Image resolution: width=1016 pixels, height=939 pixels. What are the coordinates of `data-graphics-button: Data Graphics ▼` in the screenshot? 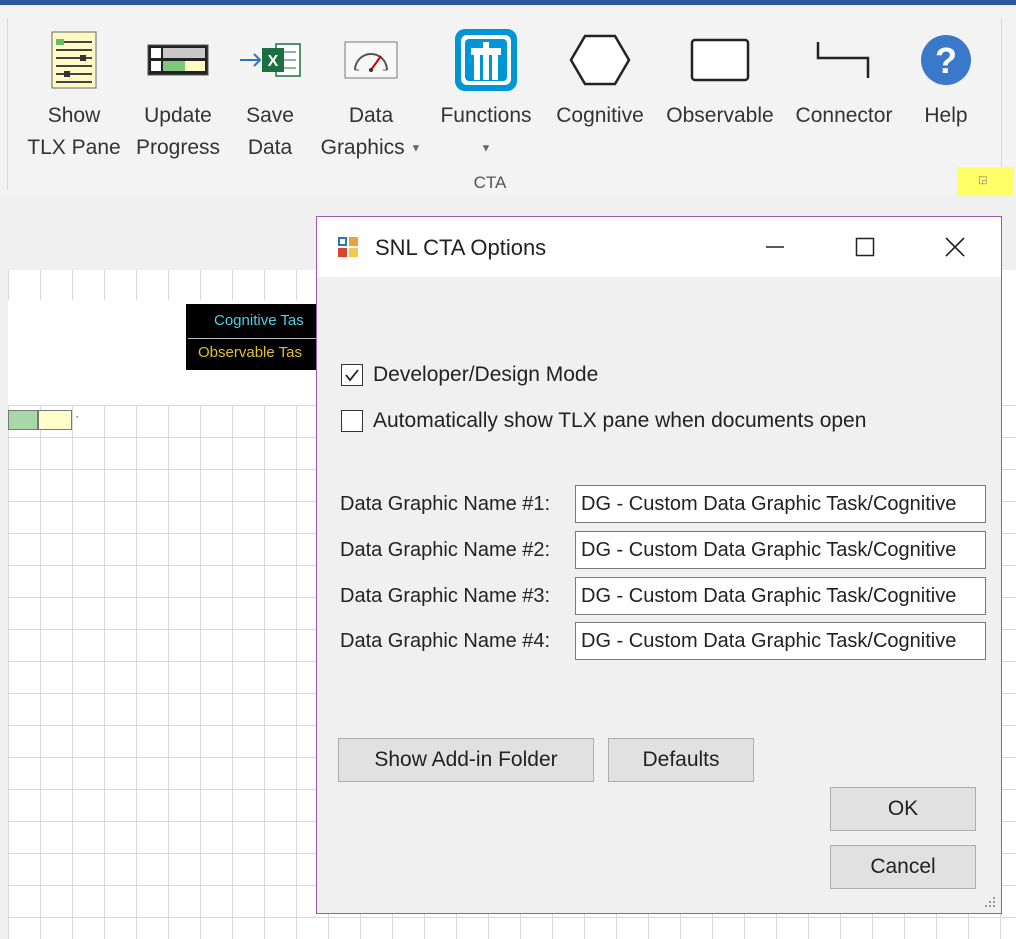 It's located at (371, 90).